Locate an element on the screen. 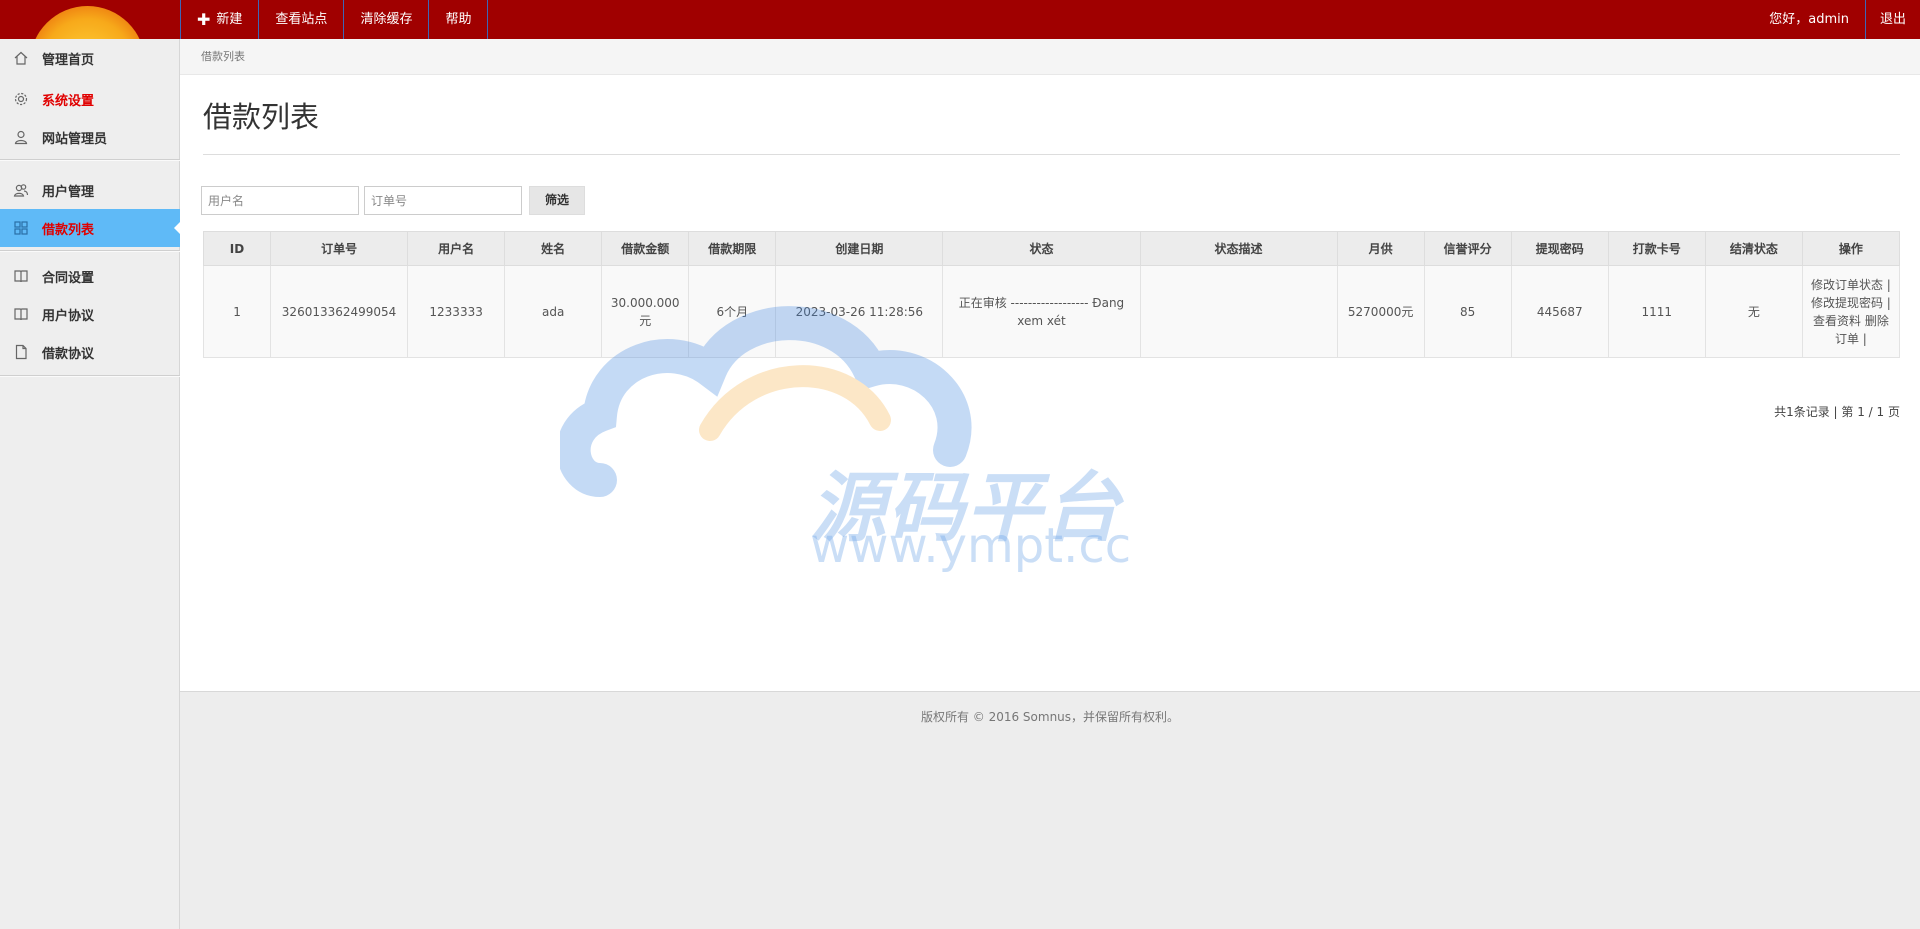  column-header: 用户名 is located at coordinates (456, 248).